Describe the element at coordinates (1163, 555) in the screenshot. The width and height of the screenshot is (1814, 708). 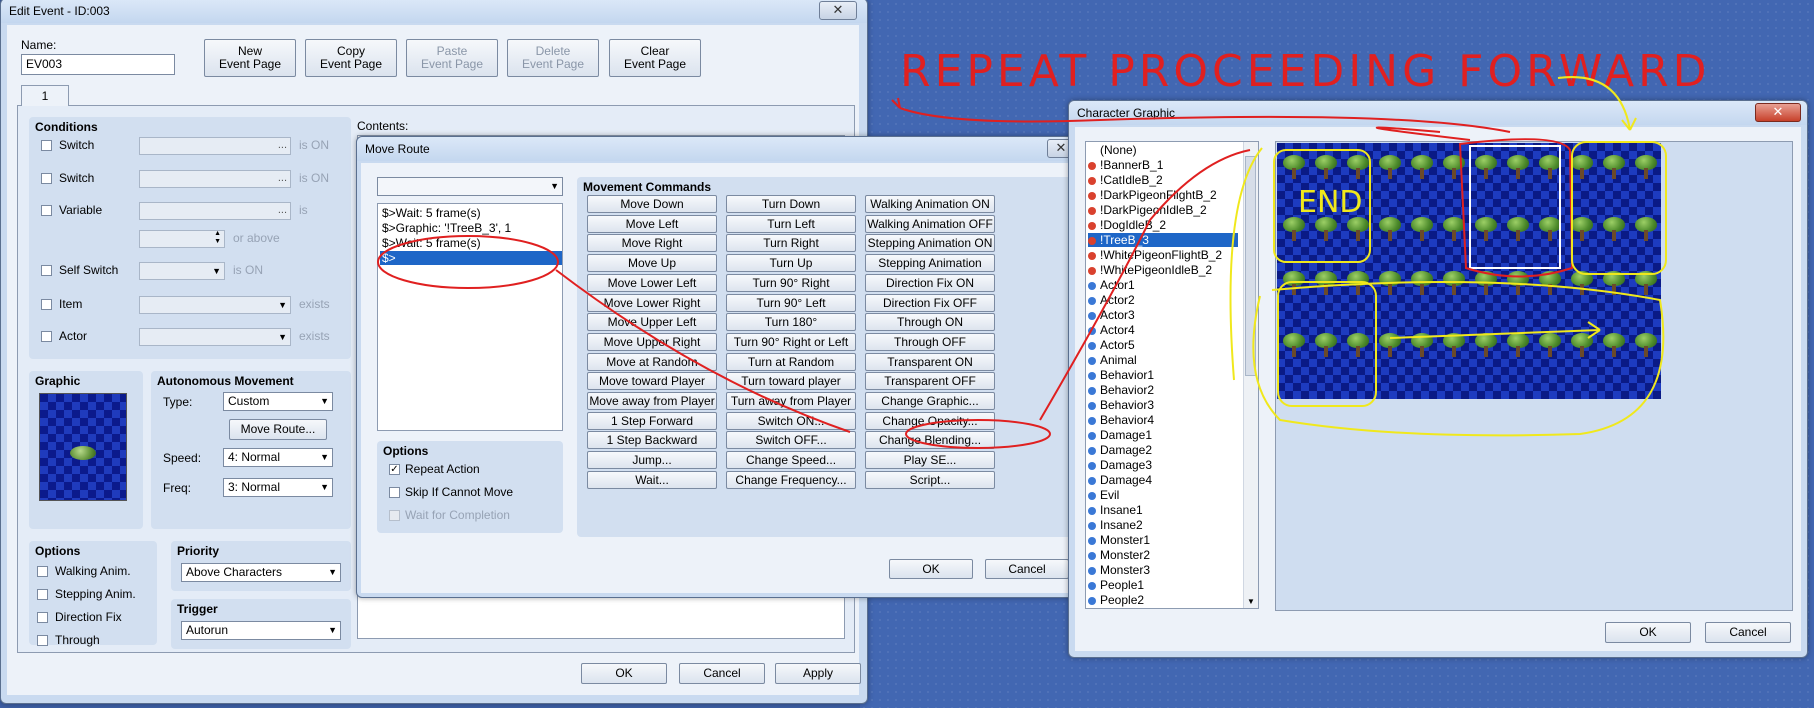
I see `file-item: Monster2` at that location.